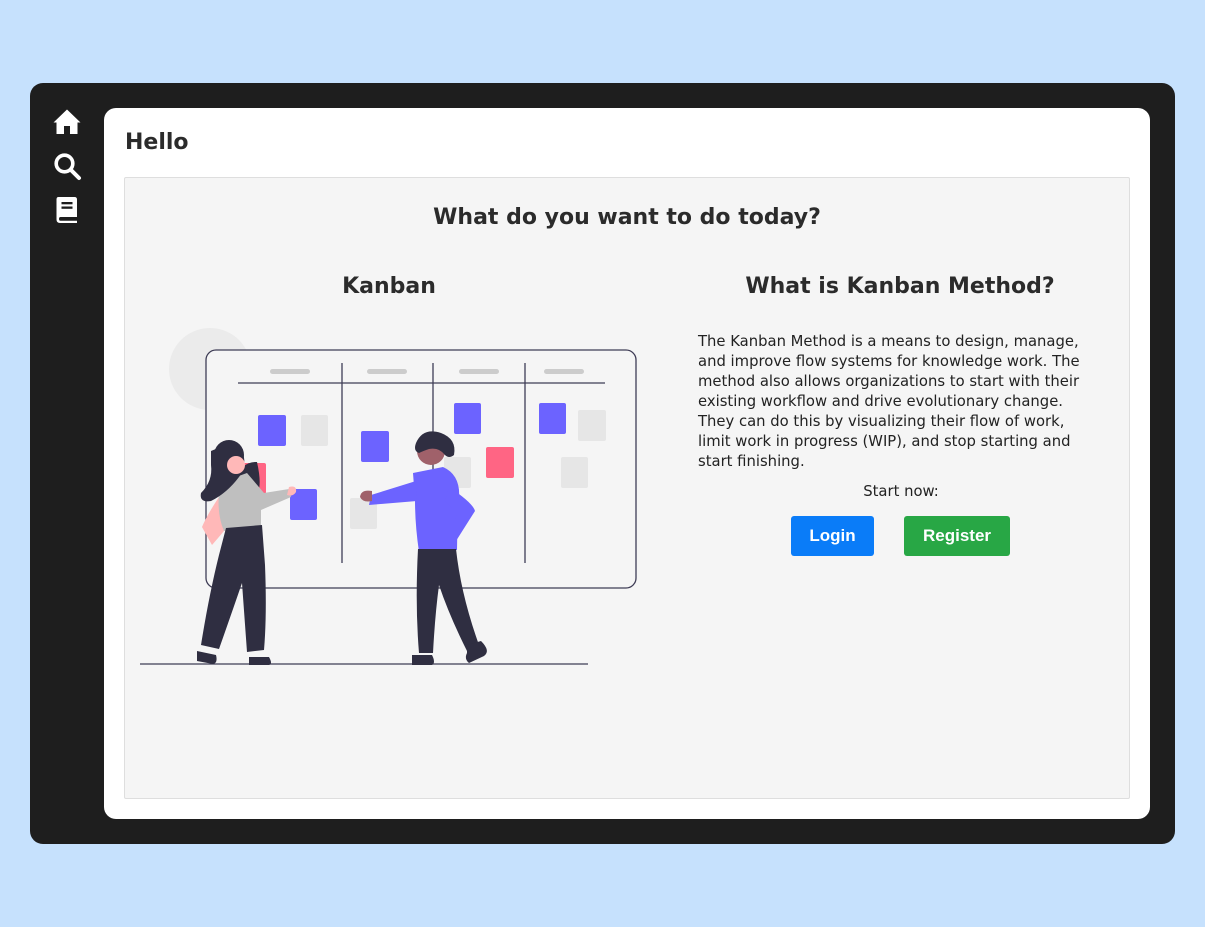 This screenshot has width=1205, height=927. I want to click on kanban-board-illustration, so click(388, 496).